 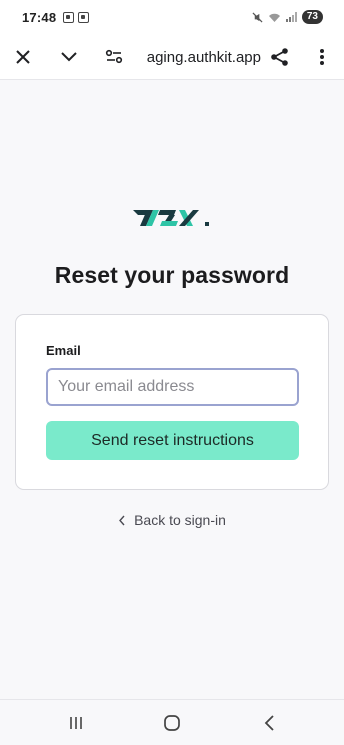 I want to click on chevron-left-icon, so click(x=122, y=520).